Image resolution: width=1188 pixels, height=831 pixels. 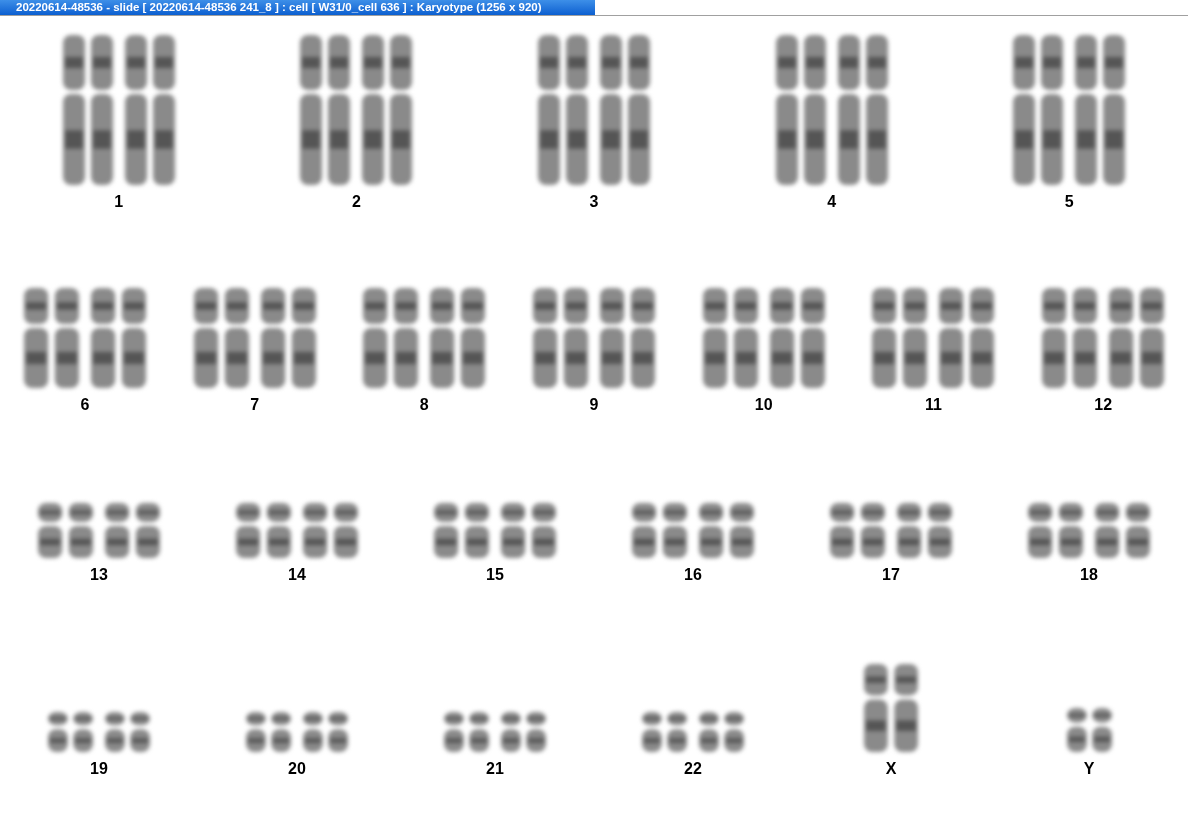 What do you see at coordinates (763, 405) in the screenshot?
I see `chromosome-label: 10` at bounding box center [763, 405].